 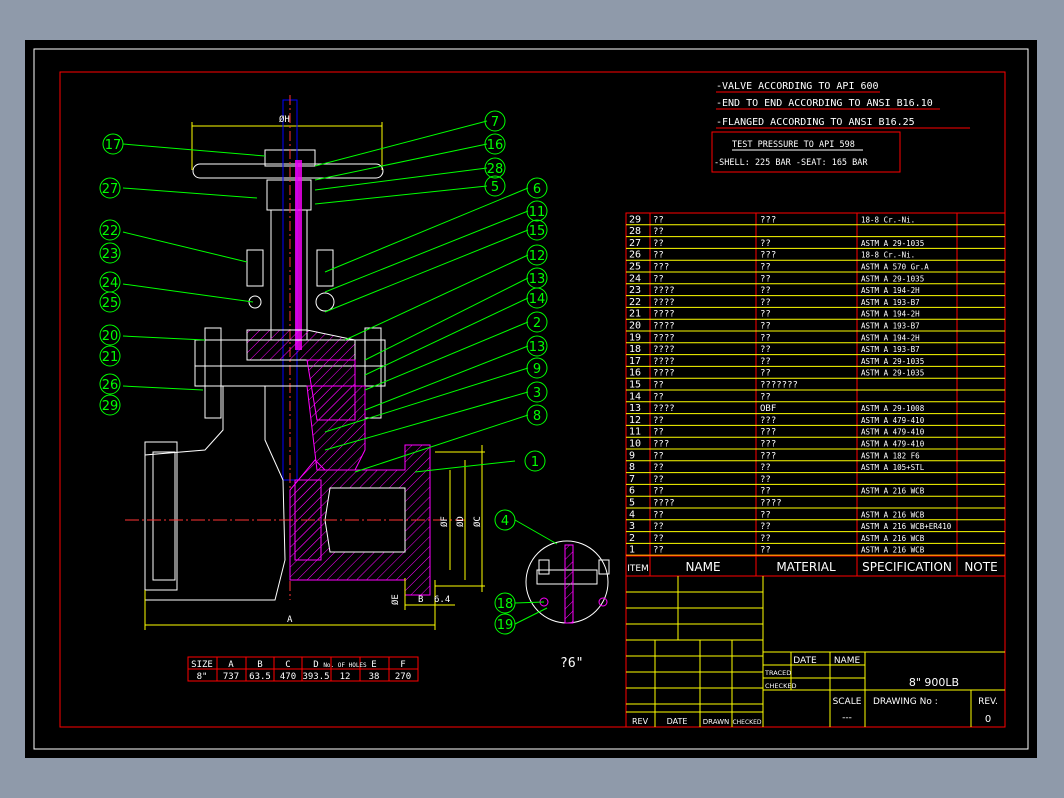 I want to click on part-no: 7, so click(x=632, y=479).